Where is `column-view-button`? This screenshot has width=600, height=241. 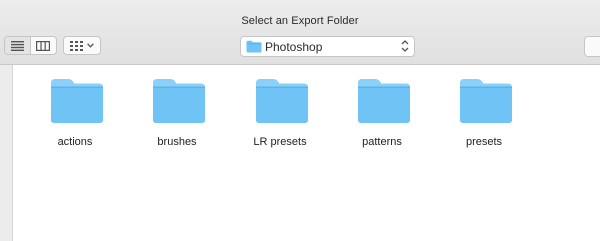 column-view-button is located at coordinates (43, 45).